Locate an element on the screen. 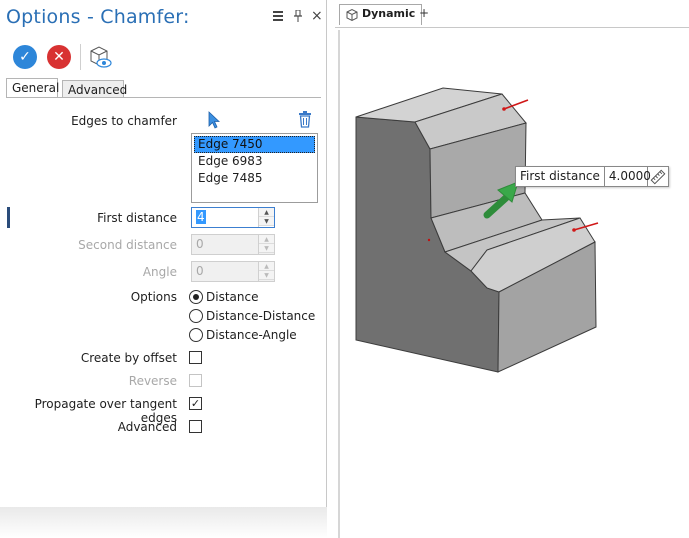 The height and width of the screenshot is (538, 689). propagate-tangent-checkbox: ✓ is located at coordinates (195, 403).